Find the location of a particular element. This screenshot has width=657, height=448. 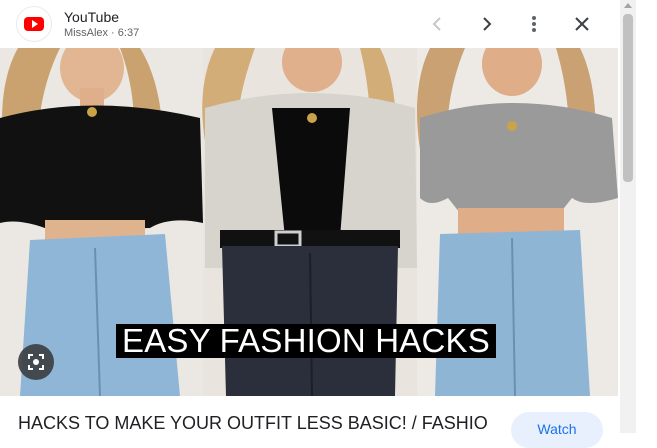

chevron-left-icon is located at coordinates (436, 24).